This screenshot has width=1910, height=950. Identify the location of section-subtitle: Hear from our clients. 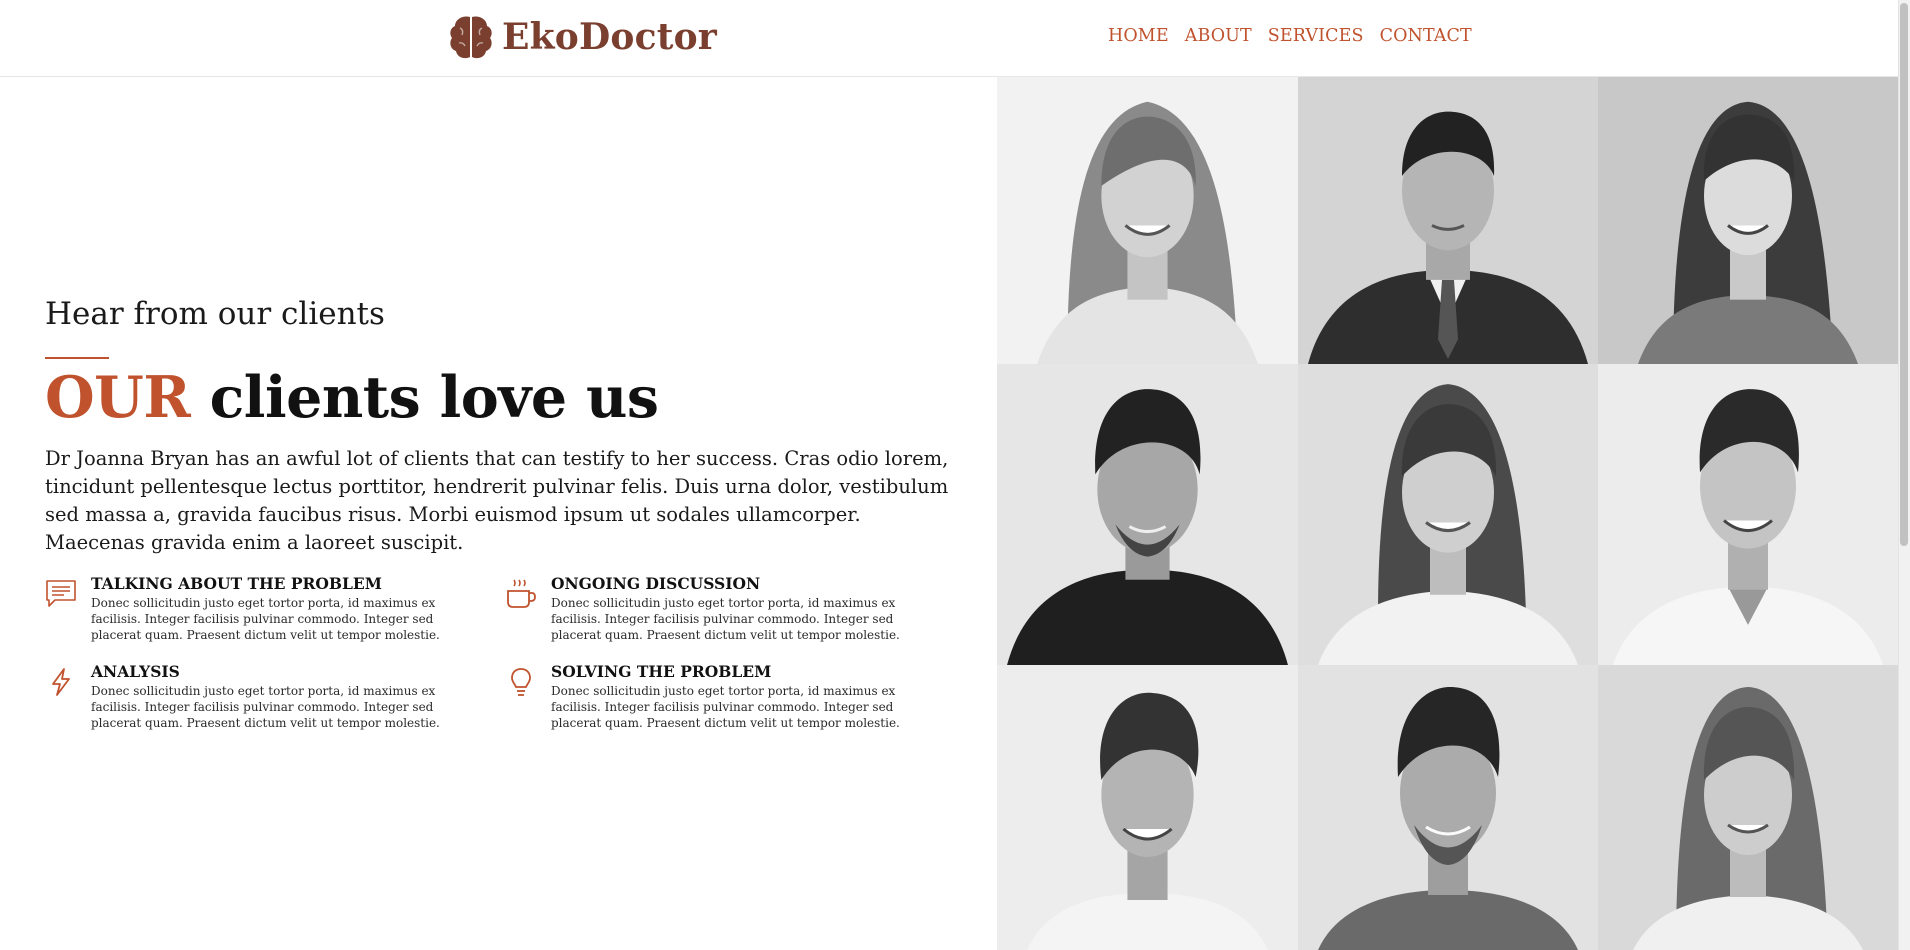
(215, 314).